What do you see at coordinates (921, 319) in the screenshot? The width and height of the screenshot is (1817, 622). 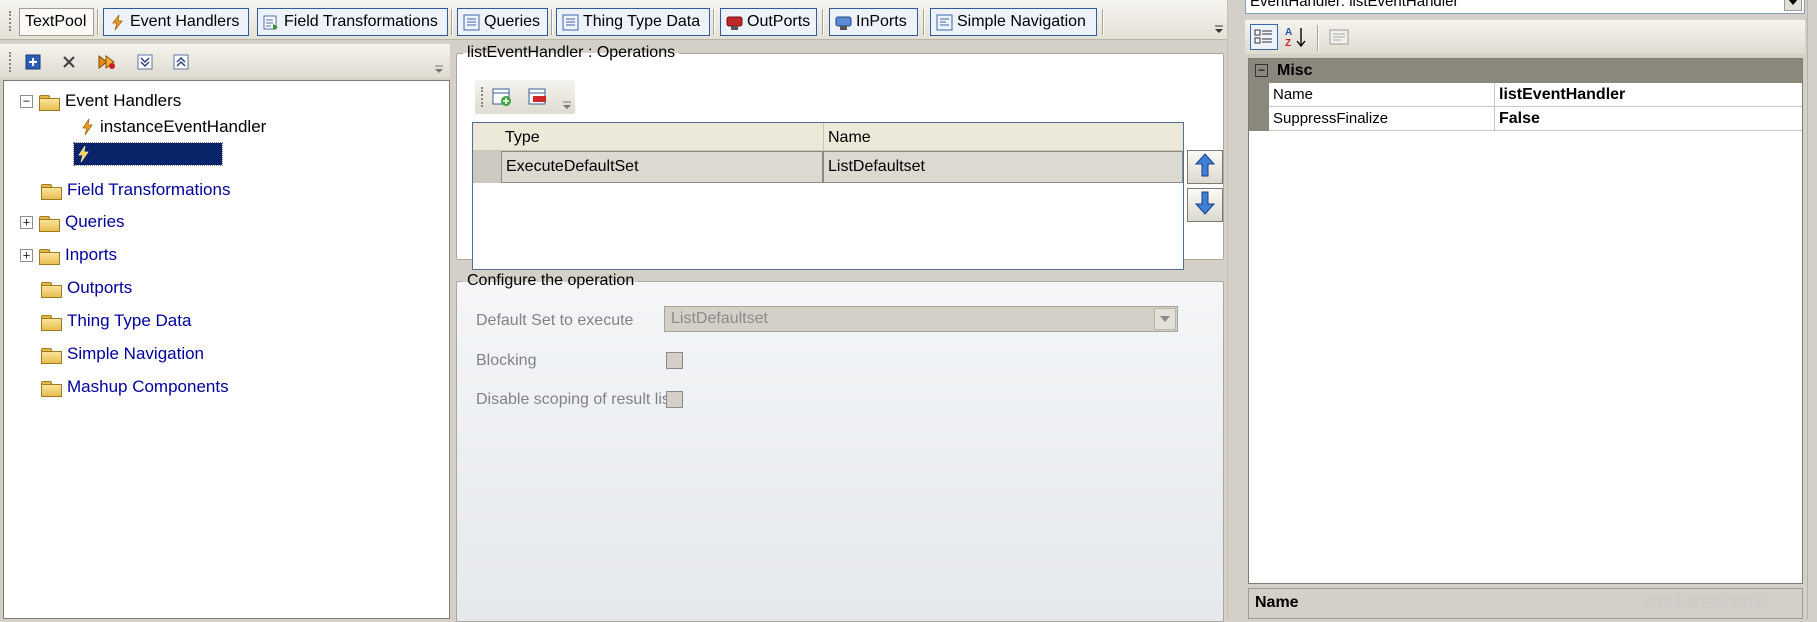 I see `default-set-select: ListDefaultset` at bounding box center [921, 319].